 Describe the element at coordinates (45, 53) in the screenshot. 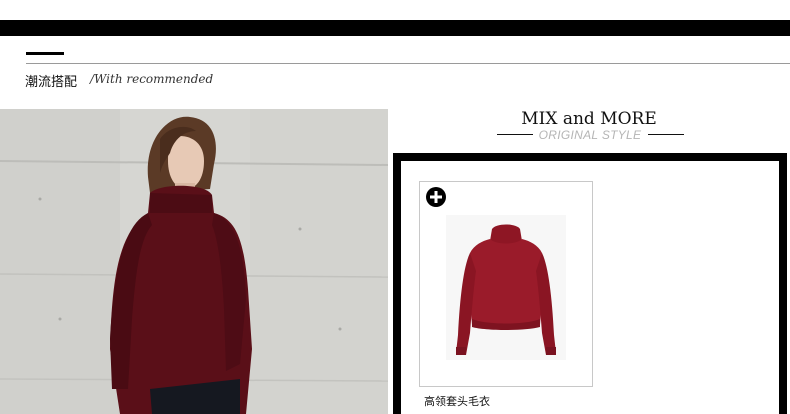

I see `section-accent-line` at that location.